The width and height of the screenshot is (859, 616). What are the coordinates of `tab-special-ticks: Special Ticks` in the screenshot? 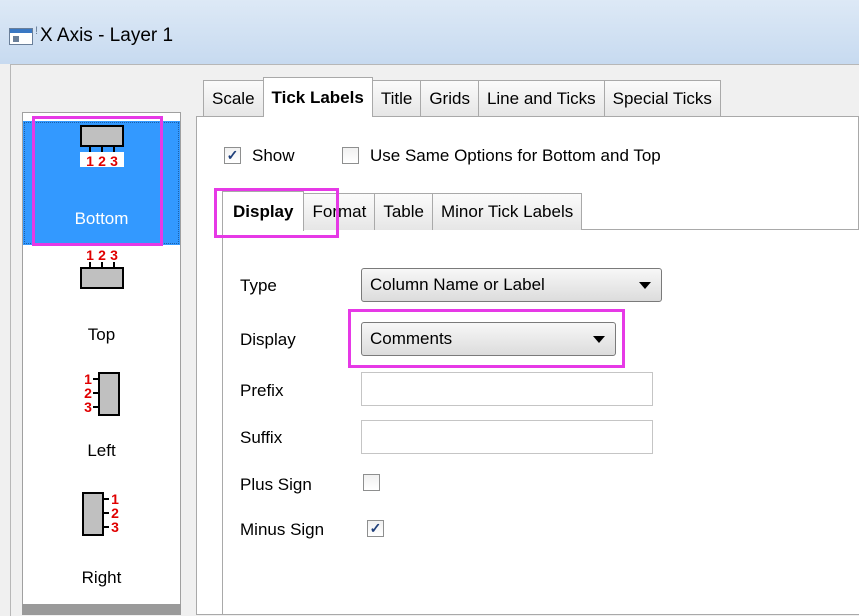 It's located at (662, 98).